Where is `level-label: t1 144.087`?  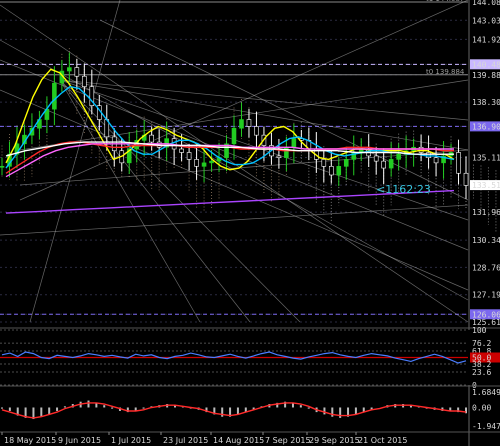 level-label: t1 144.087 is located at coordinates (445, 1).